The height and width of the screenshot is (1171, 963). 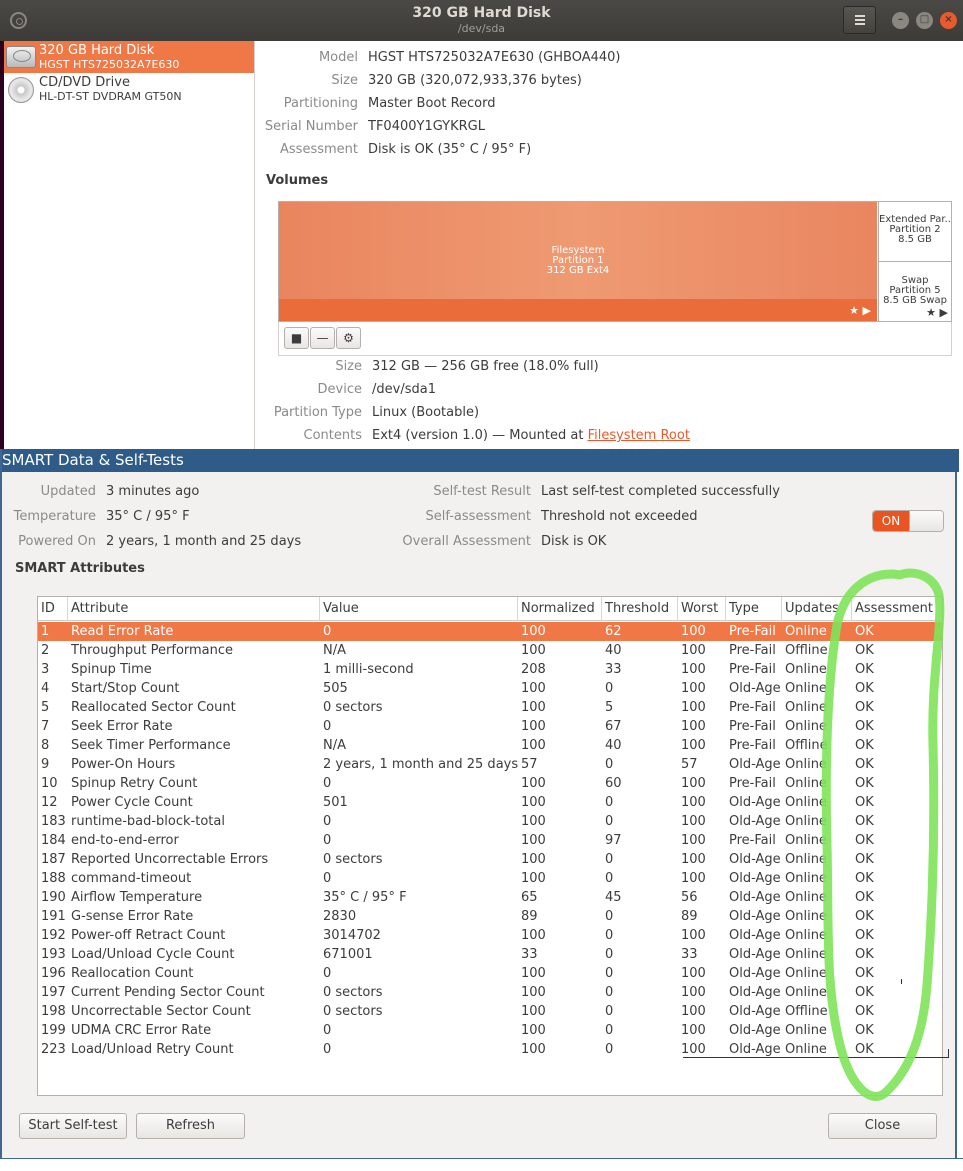 I want to click on partition-size: 312 GB — 256 GB free (18.0% full), so click(x=485, y=366).